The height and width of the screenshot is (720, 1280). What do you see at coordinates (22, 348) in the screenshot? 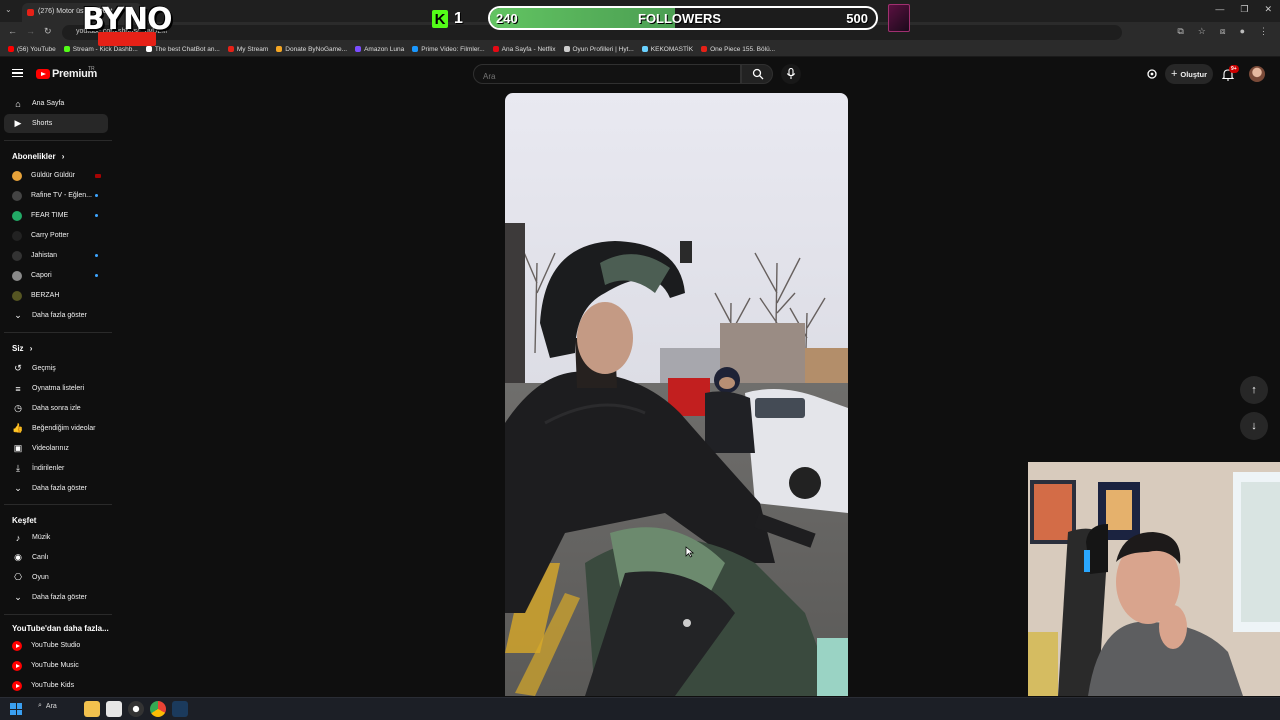
I see `you-header: Siz ›` at bounding box center [22, 348].